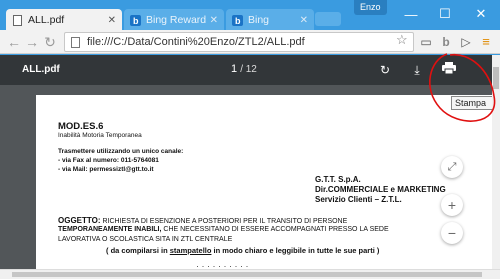  Describe the element at coordinates (14, 42) in the screenshot. I see `back-icon: ←` at that location.